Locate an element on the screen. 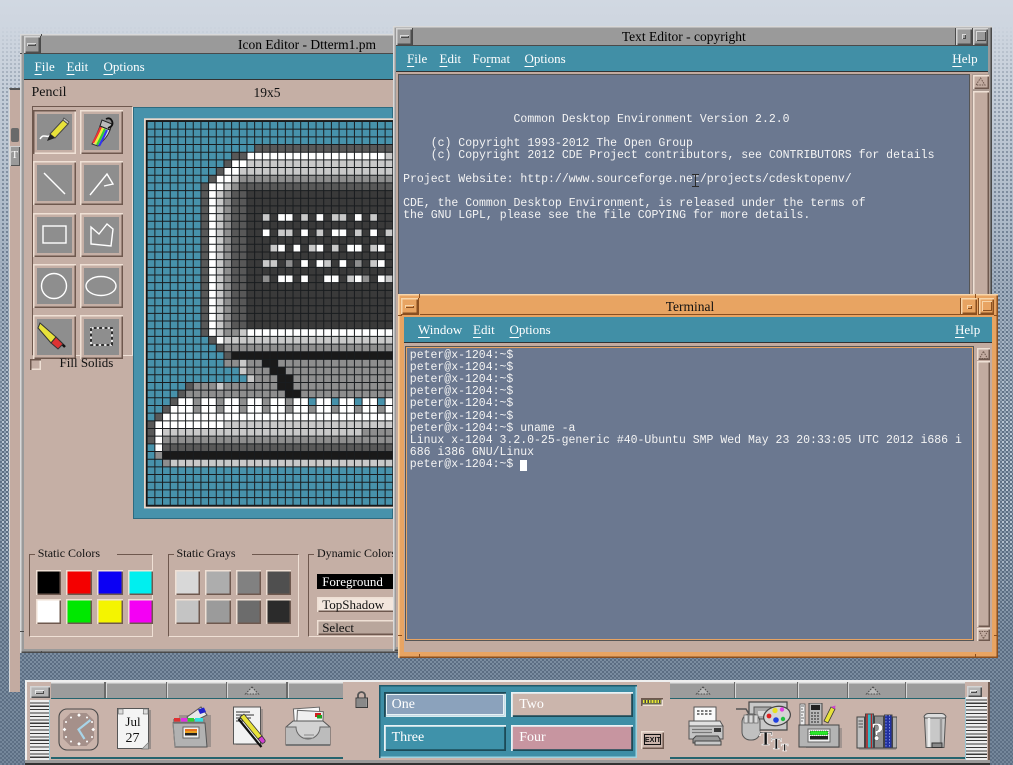 The width and height of the screenshot is (1013, 765). svg-text: T is located at coordinates (785, 747).